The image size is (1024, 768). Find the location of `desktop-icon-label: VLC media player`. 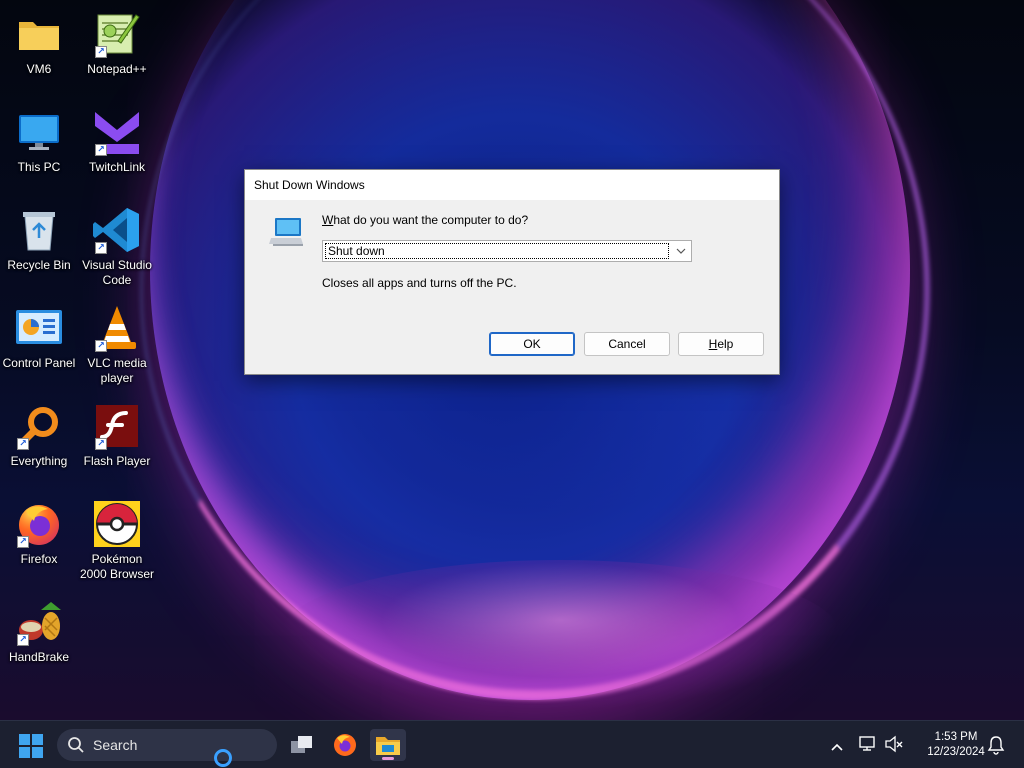

desktop-icon-label: VLC media player is located at coordinates (117, 370).